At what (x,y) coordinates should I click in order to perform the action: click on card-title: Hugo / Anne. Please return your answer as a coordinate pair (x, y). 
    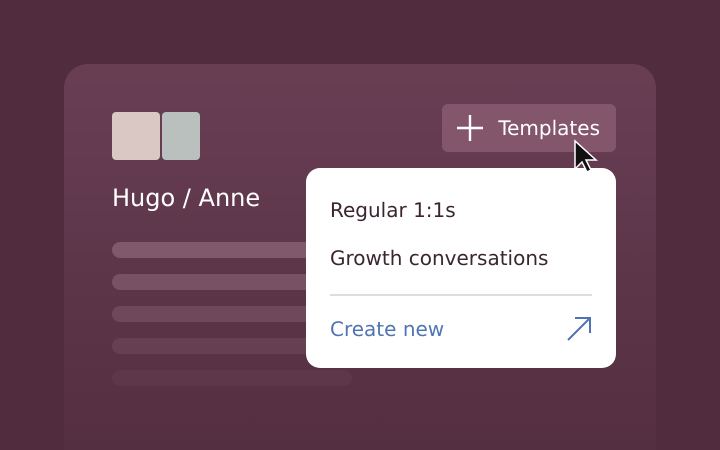
    Looking at the image, I should click on (186, 198).